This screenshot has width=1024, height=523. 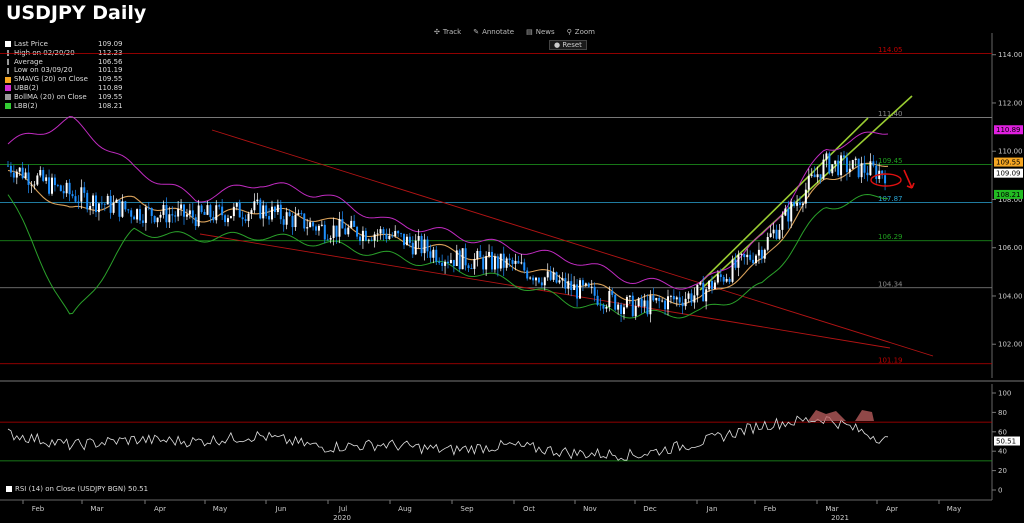 What do you see at coordinates (64, 53) in the screenshot?
I see `legend-item-high: High on 02/20/20 112.23` at bounding box center [64, 53].